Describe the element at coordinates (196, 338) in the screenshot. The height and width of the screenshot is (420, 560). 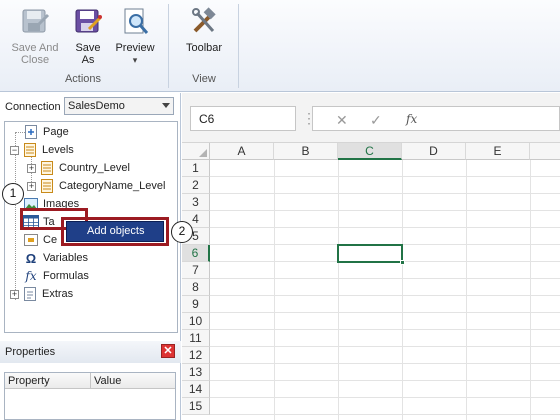
I see `row-header: 11` at that location.